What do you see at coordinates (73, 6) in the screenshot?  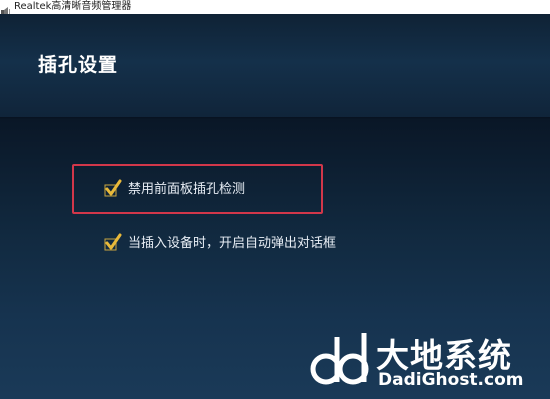 I see `window-title: Realtek高清晰音频管理器` at bounding box center [73, 6].